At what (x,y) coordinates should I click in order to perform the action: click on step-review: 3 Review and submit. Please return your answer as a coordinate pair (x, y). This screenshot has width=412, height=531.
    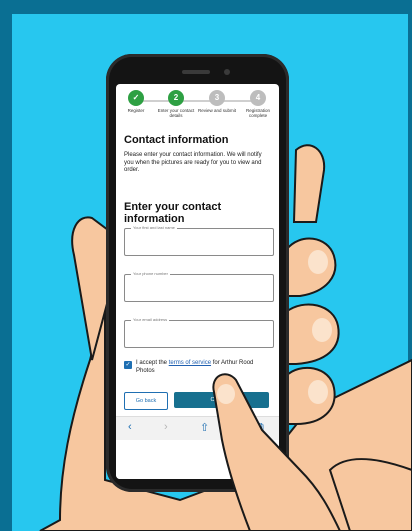
    Looking at the image, I should click on (217, 101).